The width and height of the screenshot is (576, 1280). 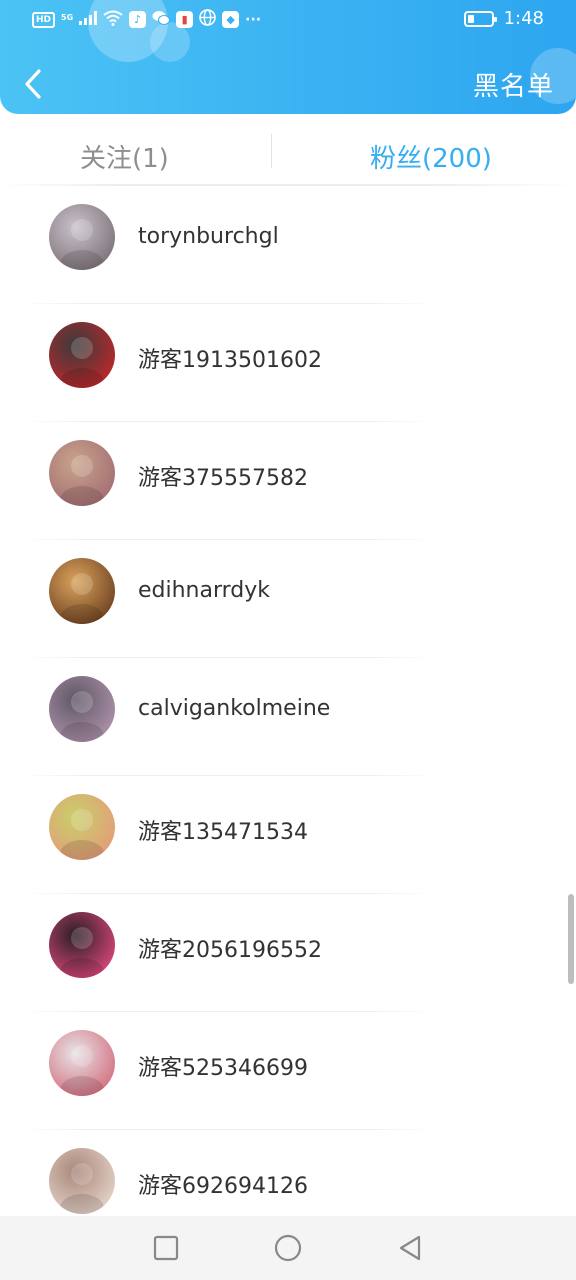 I want to click on fan-username: 游客525346699, so click(x=223, y=1068).